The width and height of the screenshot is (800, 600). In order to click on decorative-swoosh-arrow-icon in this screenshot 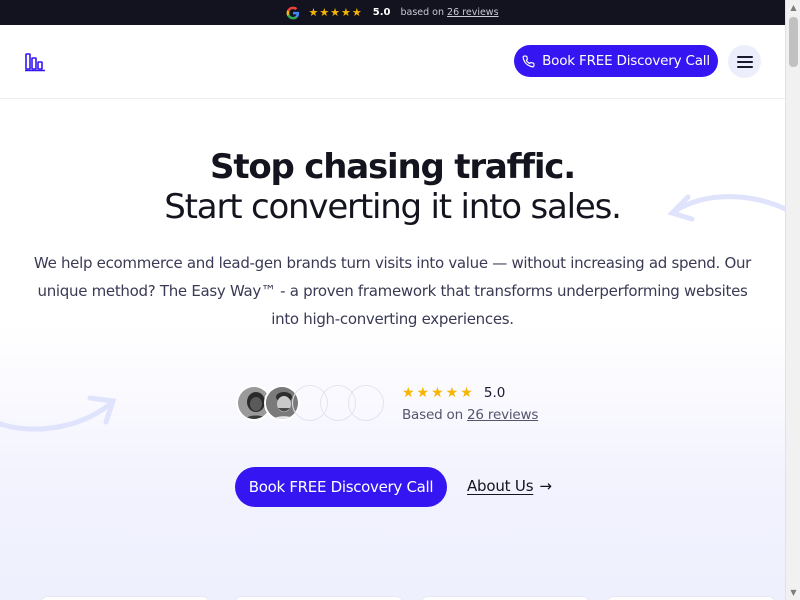, I will do `click(58, 413)`.